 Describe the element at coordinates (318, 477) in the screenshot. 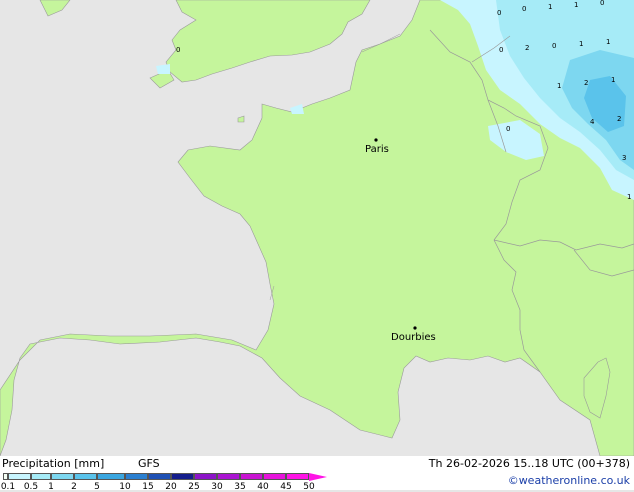

I see `color-scale-arrow` at that location.